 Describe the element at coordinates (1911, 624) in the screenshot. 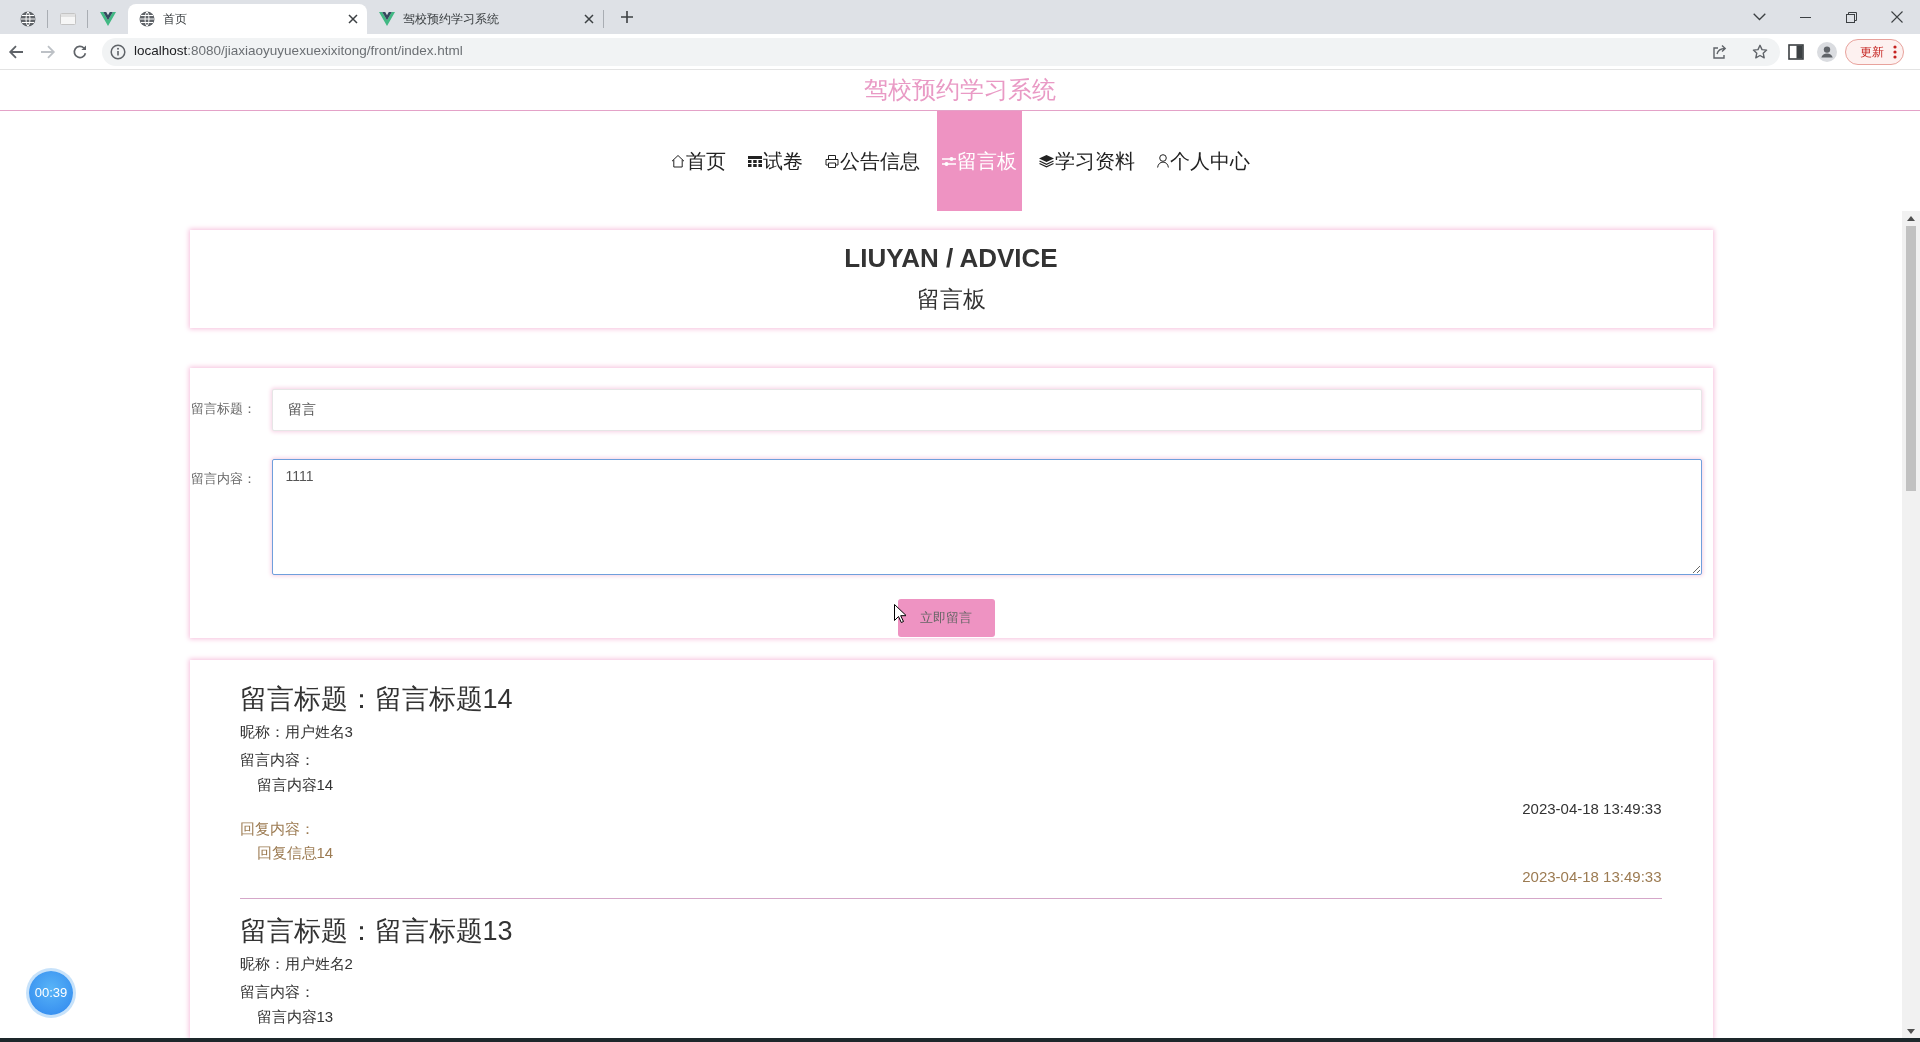

I see `scrollbar` at that location.